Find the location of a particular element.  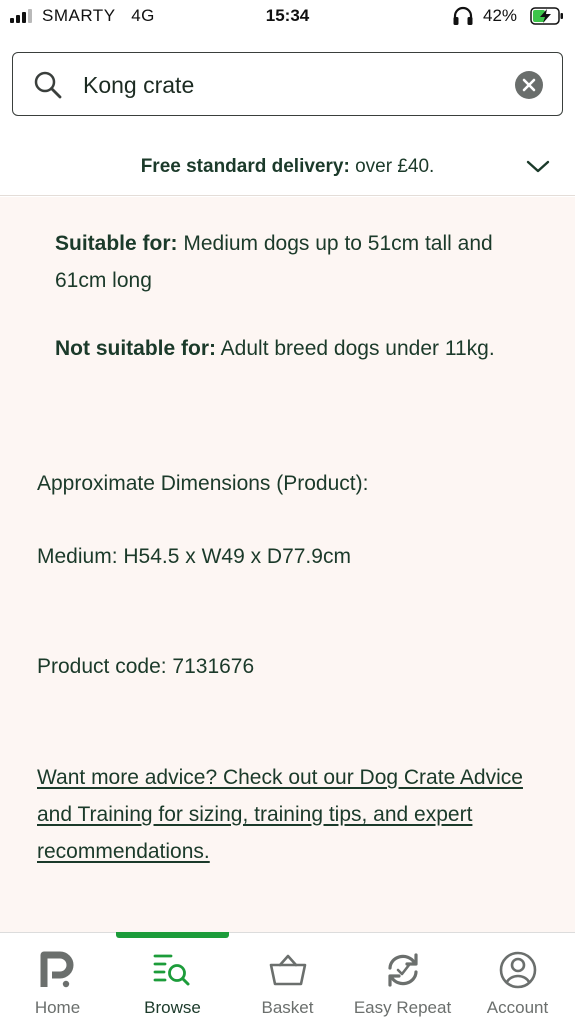

tab-home-label: Home is located at coordinates (57, 1007).